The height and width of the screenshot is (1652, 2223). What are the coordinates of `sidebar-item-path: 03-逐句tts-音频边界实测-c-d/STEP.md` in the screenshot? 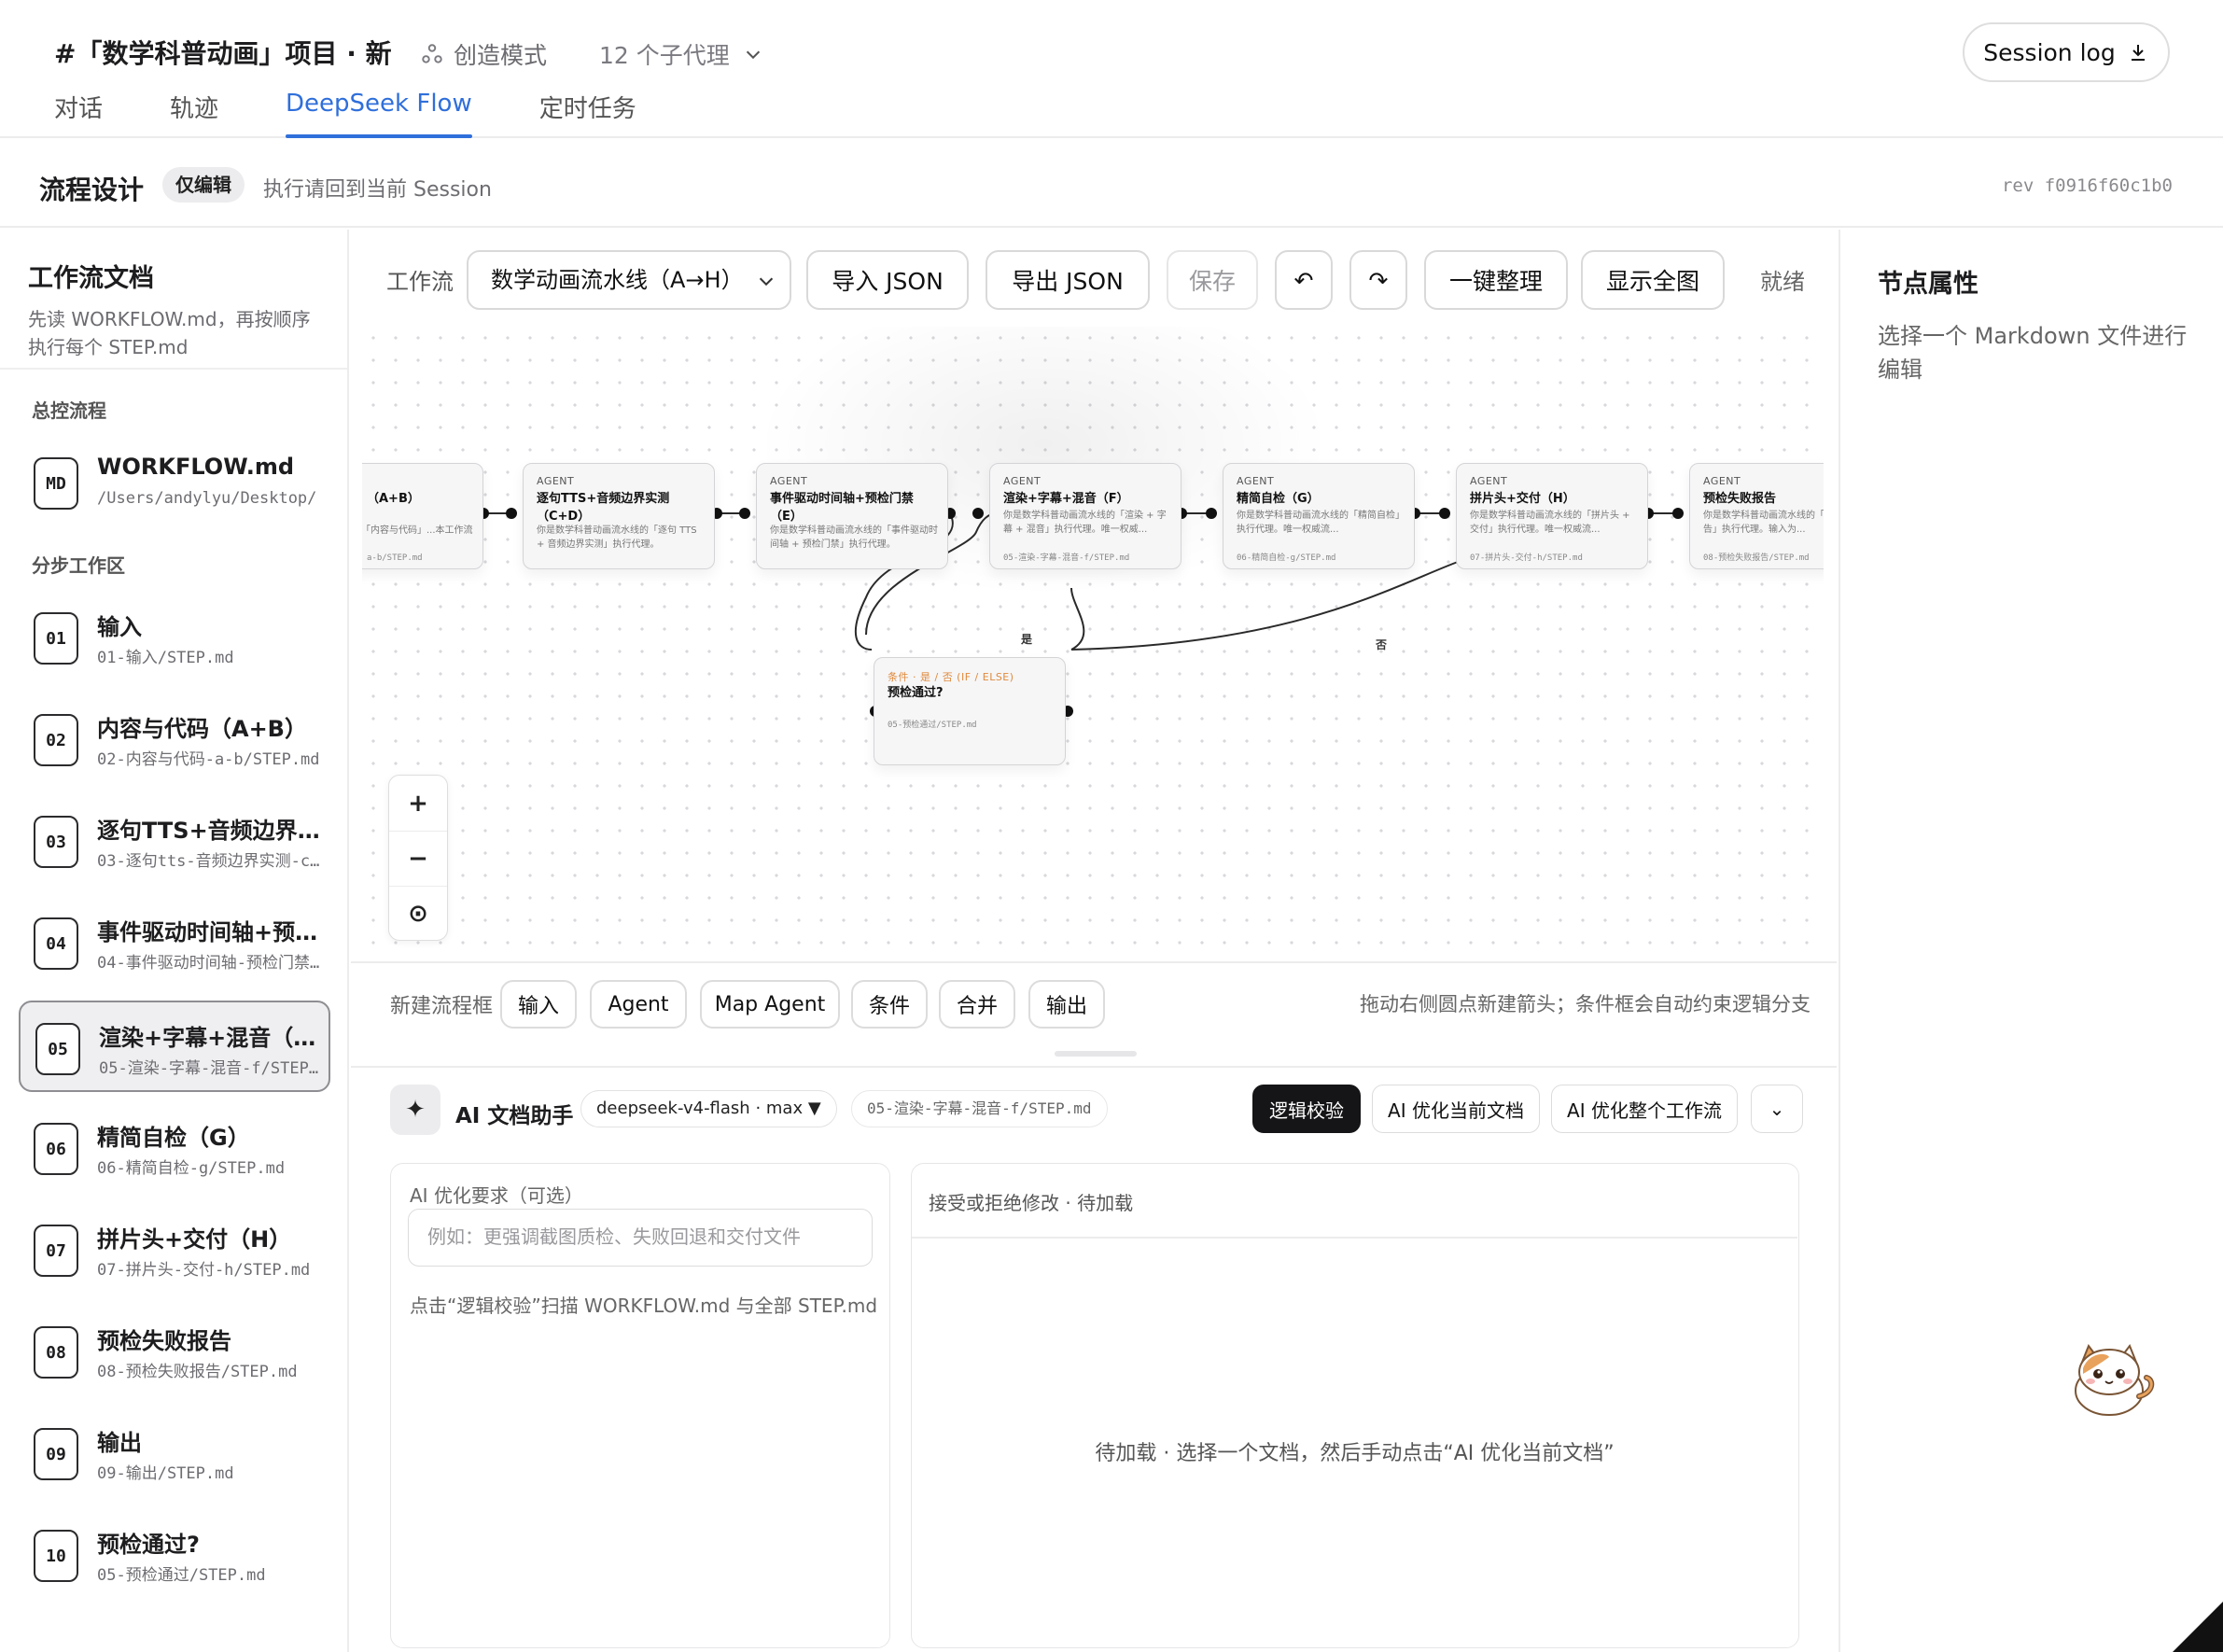 It's located at (209, 861).